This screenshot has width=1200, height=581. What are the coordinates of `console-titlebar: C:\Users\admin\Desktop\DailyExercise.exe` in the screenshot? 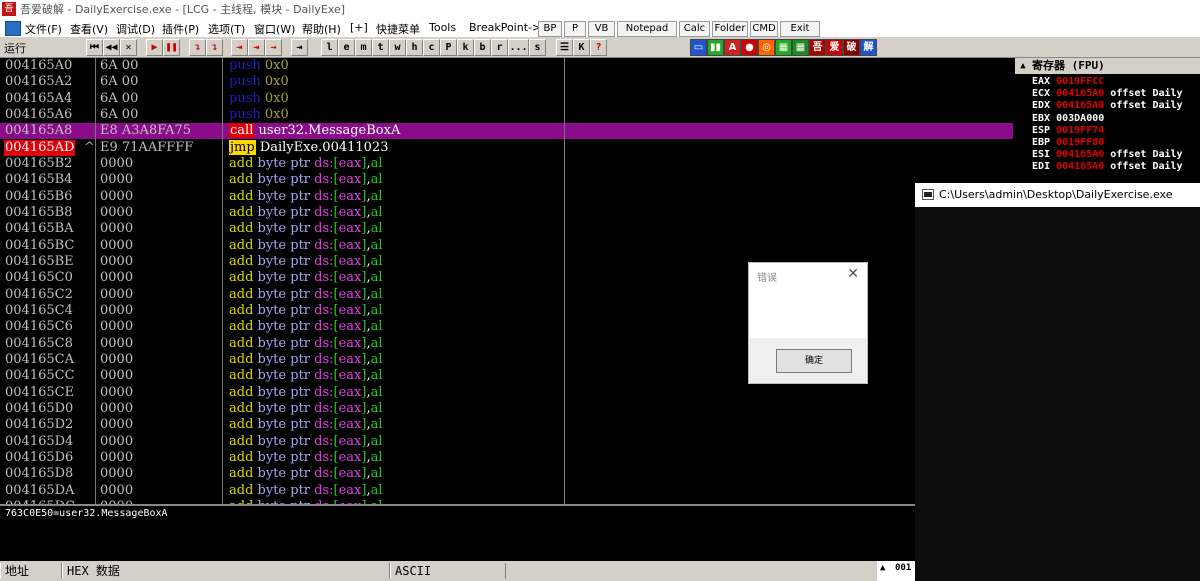 It's located at (1057, 195).